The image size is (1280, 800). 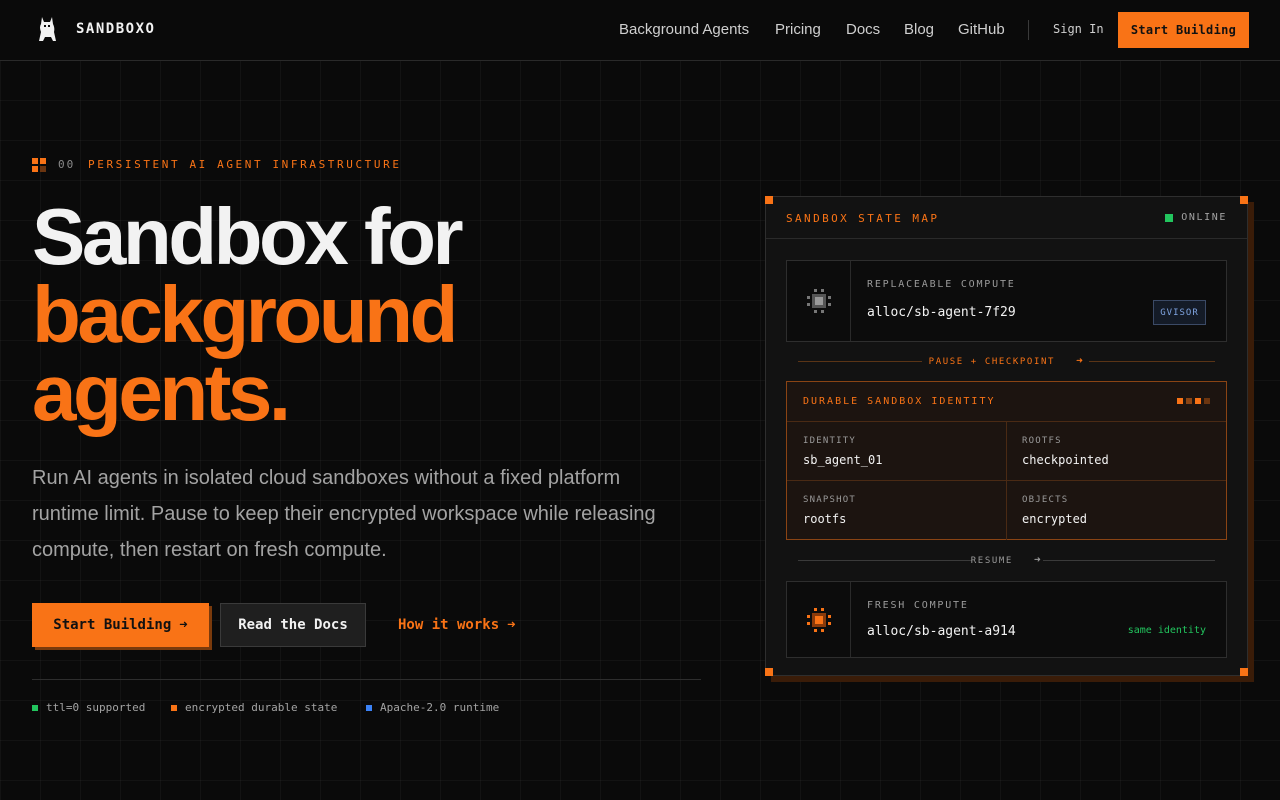 I want to click on eyebrow-number: 00, so click(x=67, y=164).